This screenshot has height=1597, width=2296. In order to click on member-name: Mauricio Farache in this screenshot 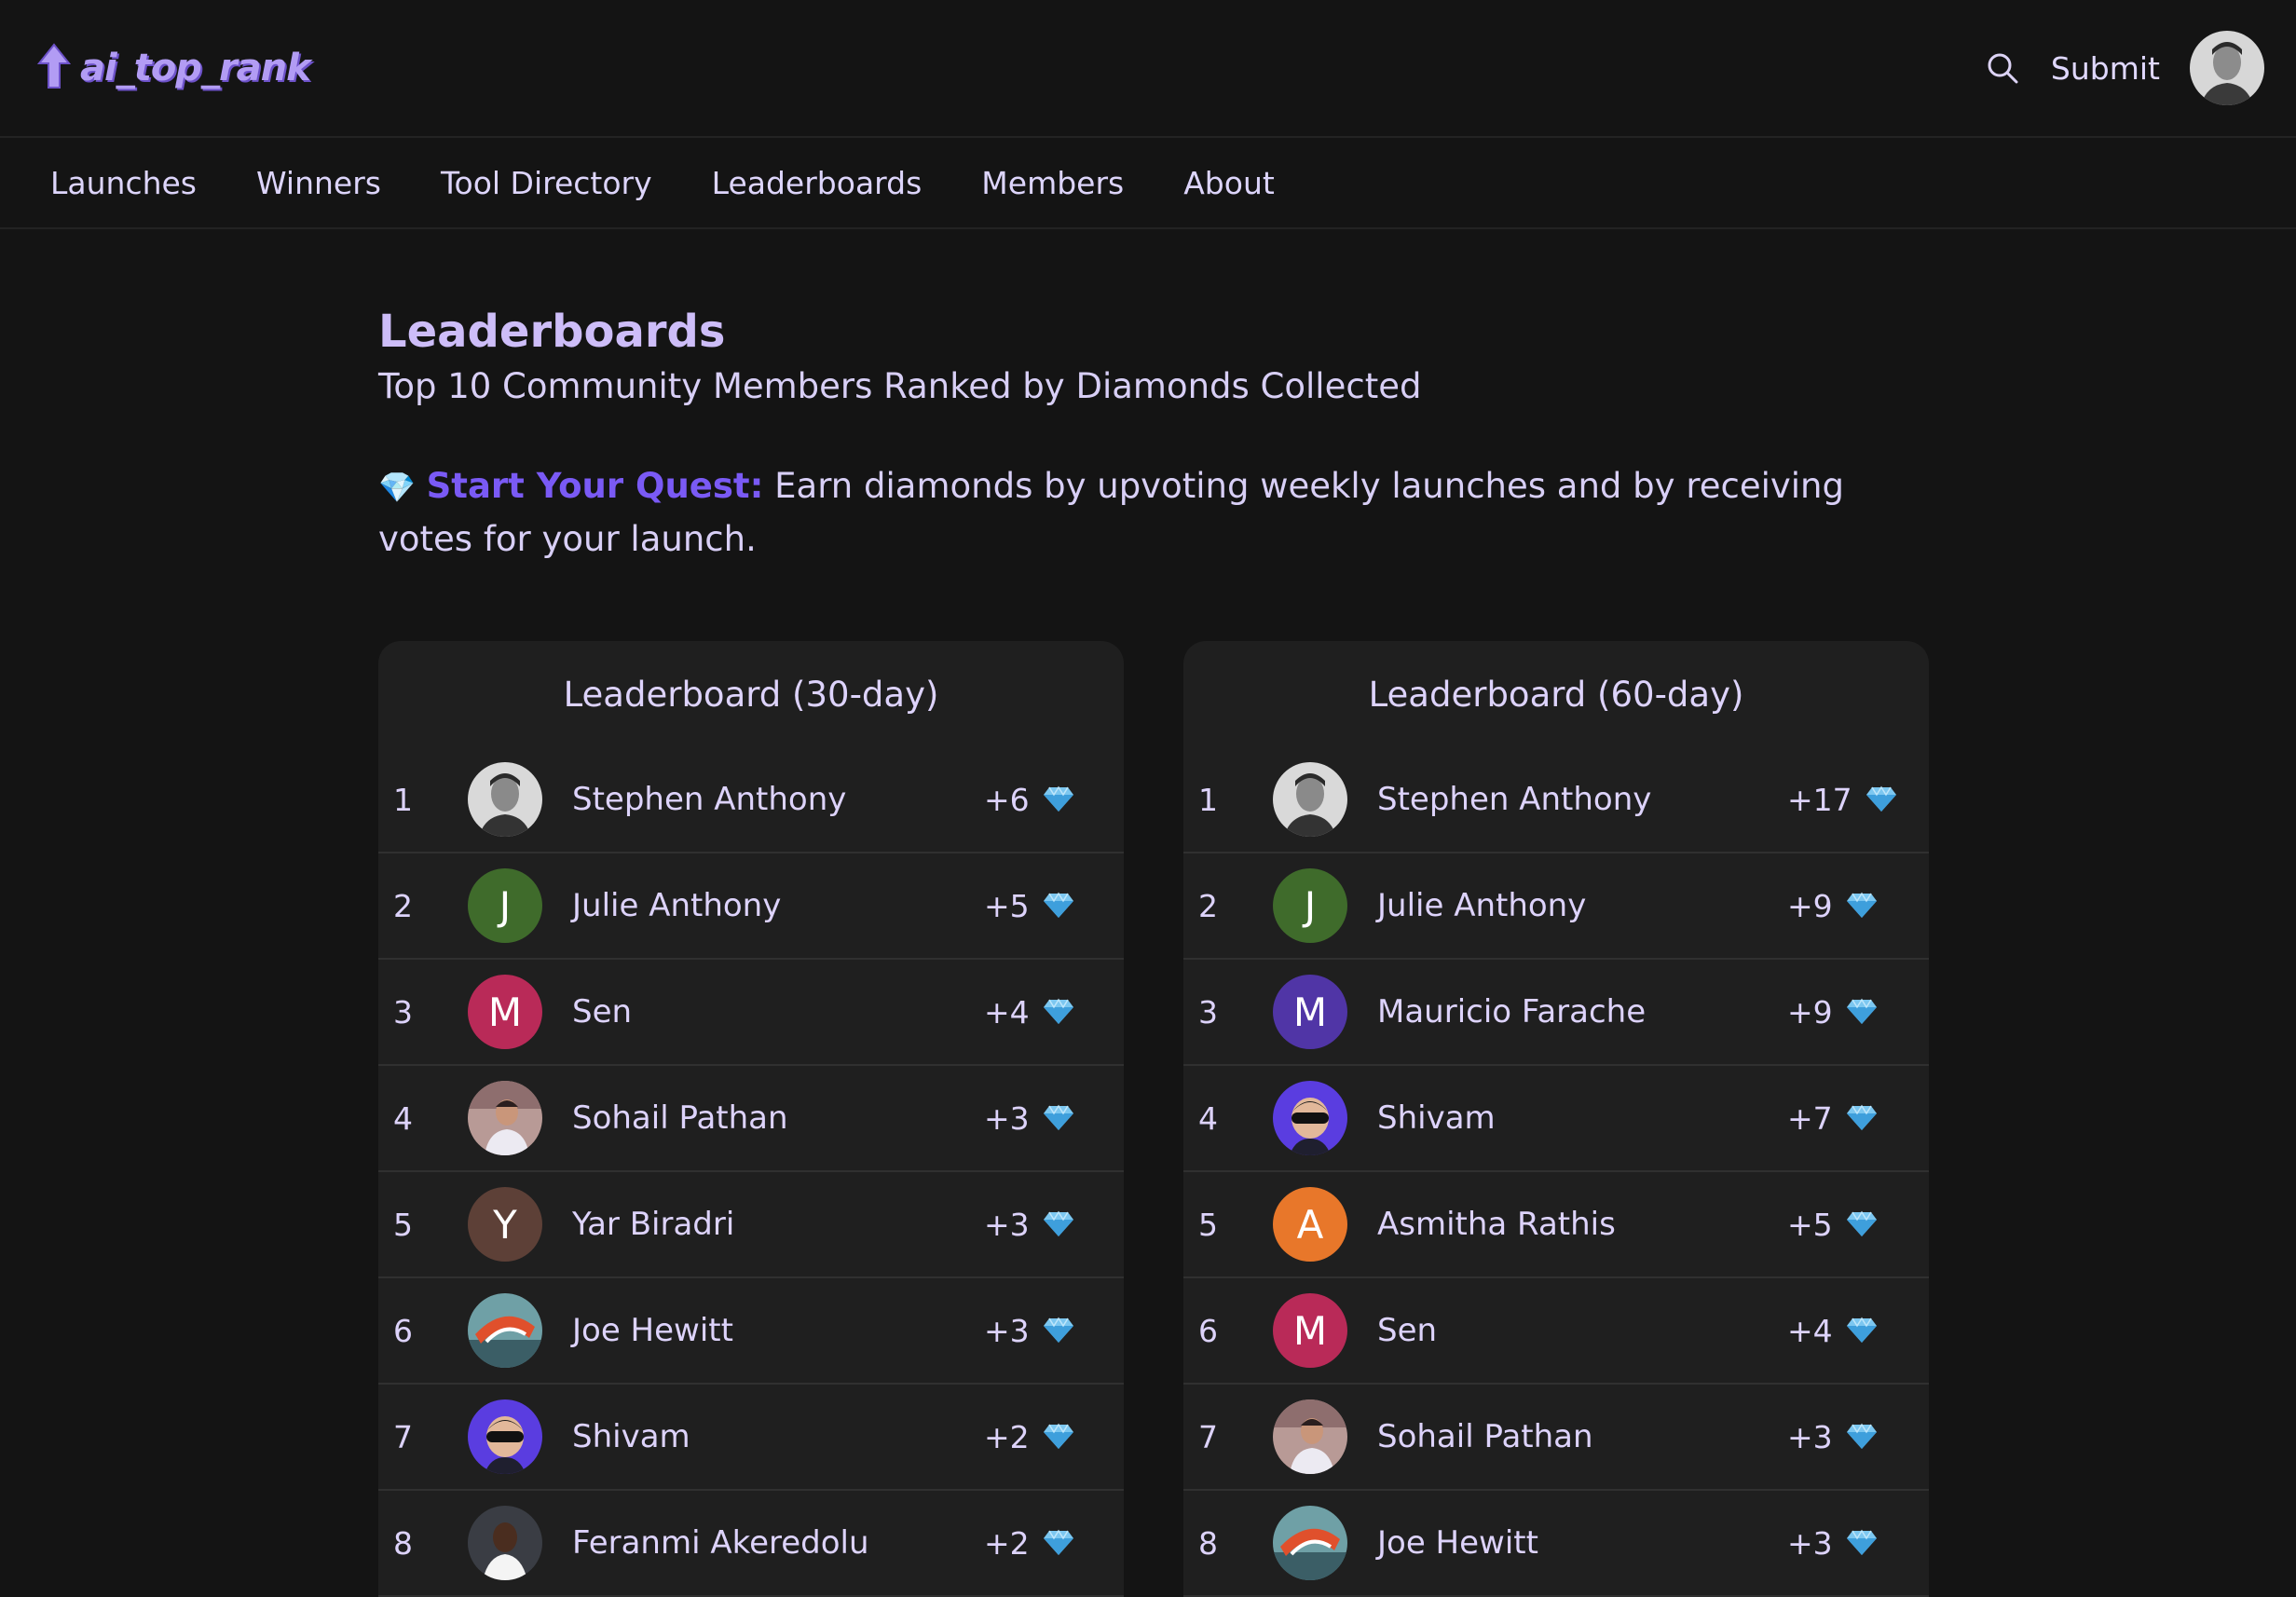, I will do `click(1511, 1012)`.